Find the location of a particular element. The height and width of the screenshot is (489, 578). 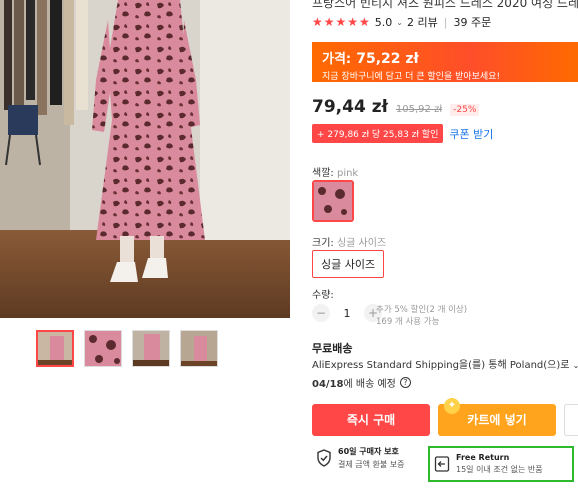

quantity-stepper: − 1 + is located at coordinates (347, 313).